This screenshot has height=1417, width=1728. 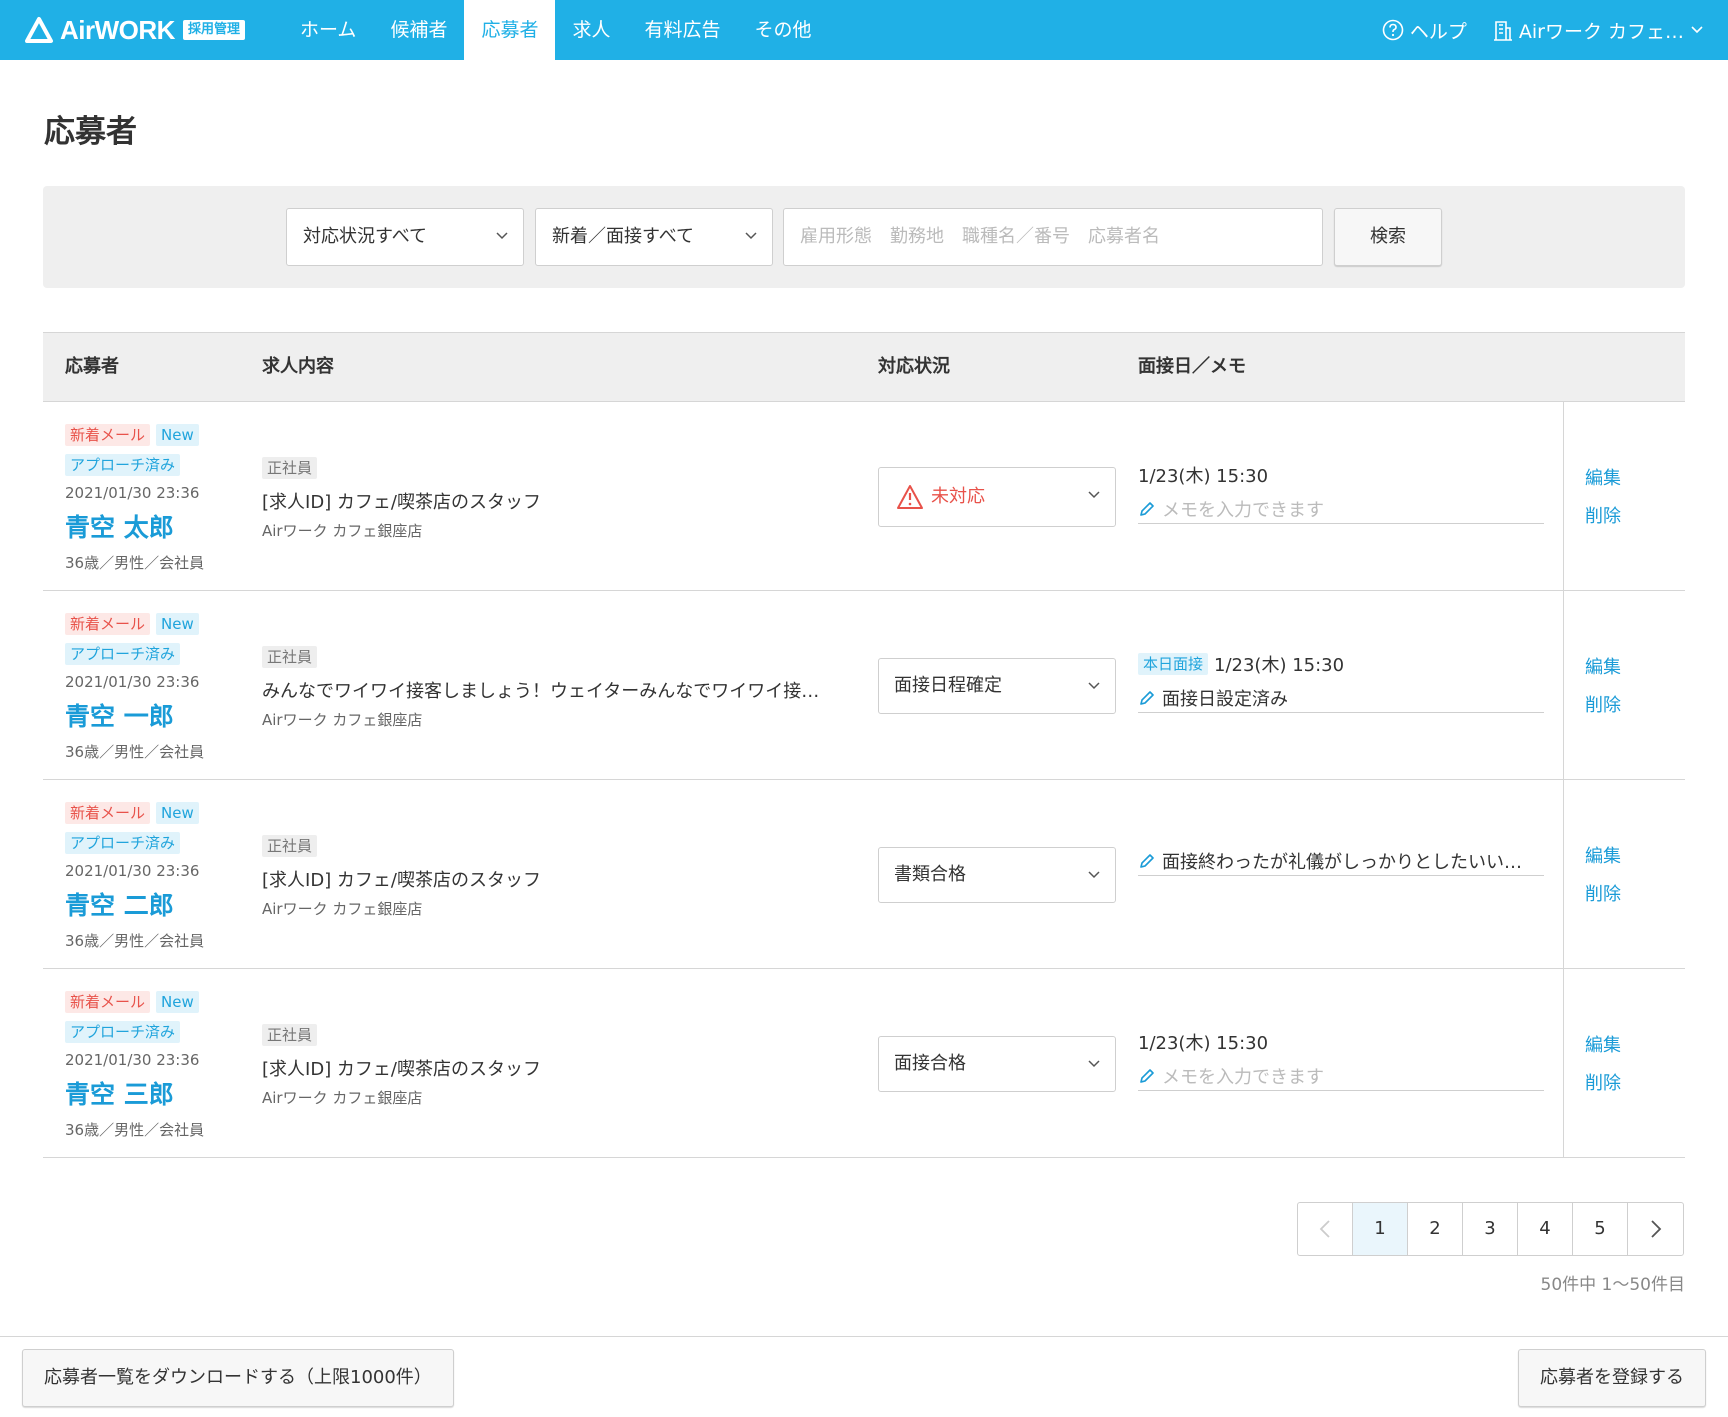 What do you see at coordinates (365, 236) in the screenshot?
I see `status-filter-value: 対応状況すべて` at bounding box center [365, 236].